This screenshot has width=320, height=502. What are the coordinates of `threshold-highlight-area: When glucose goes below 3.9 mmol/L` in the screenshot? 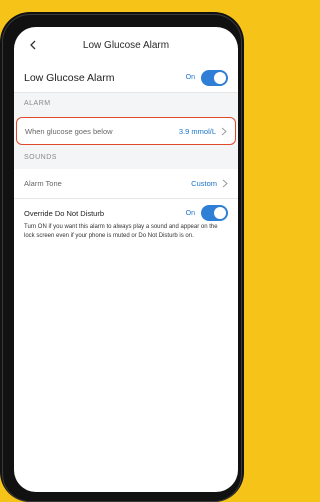 It's located at (126, 131).